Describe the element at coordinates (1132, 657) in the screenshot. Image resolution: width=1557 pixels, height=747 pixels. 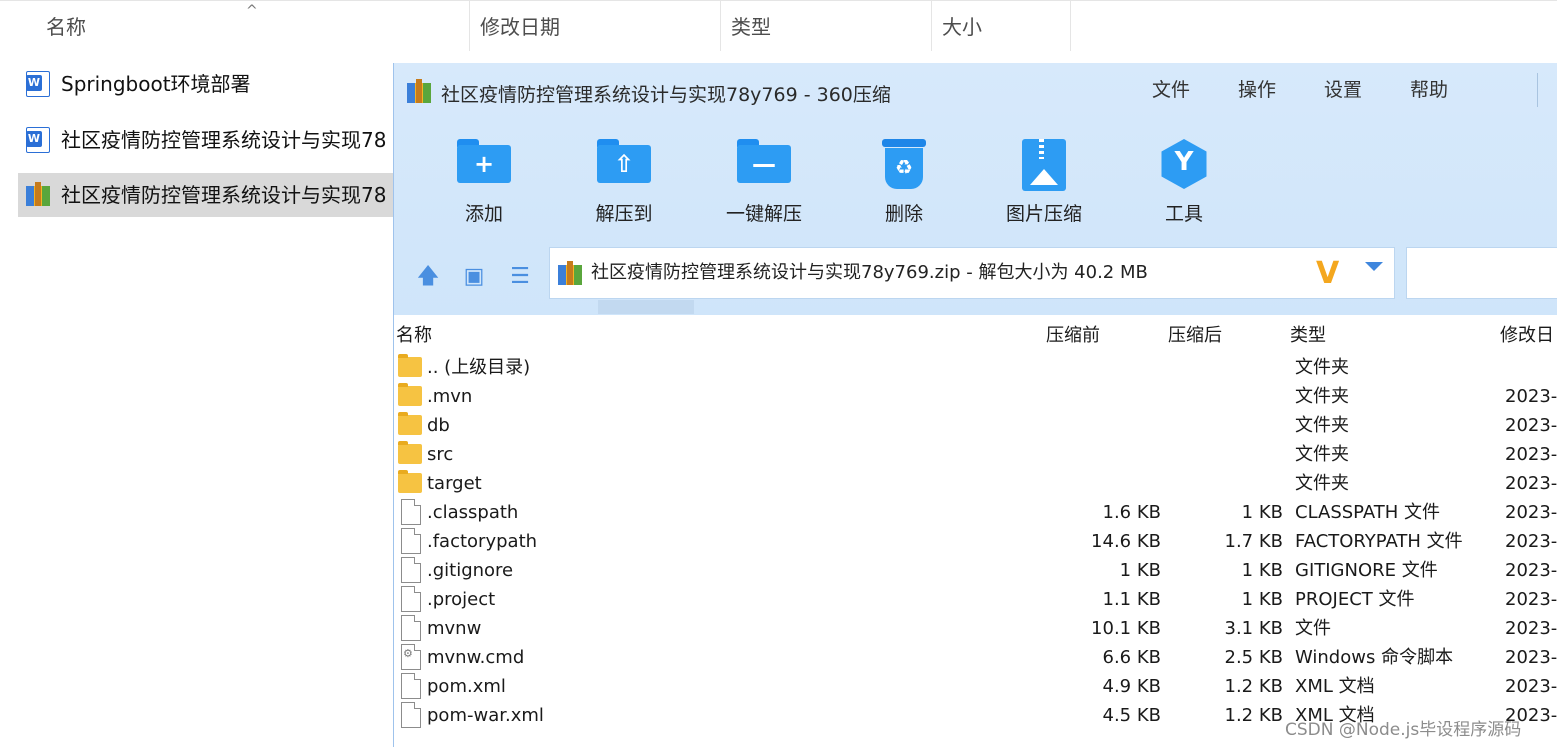
I see `item-before: 6.6 KB` at that location.